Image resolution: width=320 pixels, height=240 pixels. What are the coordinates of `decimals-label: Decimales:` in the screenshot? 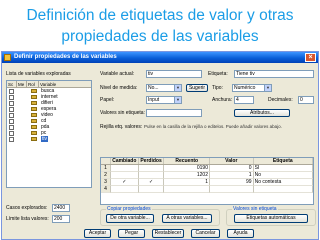 It's located at (280, 100).